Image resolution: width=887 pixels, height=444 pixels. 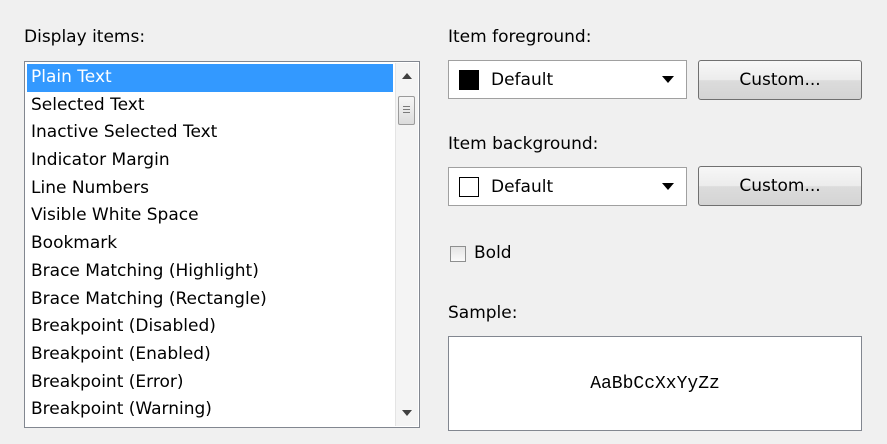 I want to click on sample-label: Sample:, so click(x=483, y=313).